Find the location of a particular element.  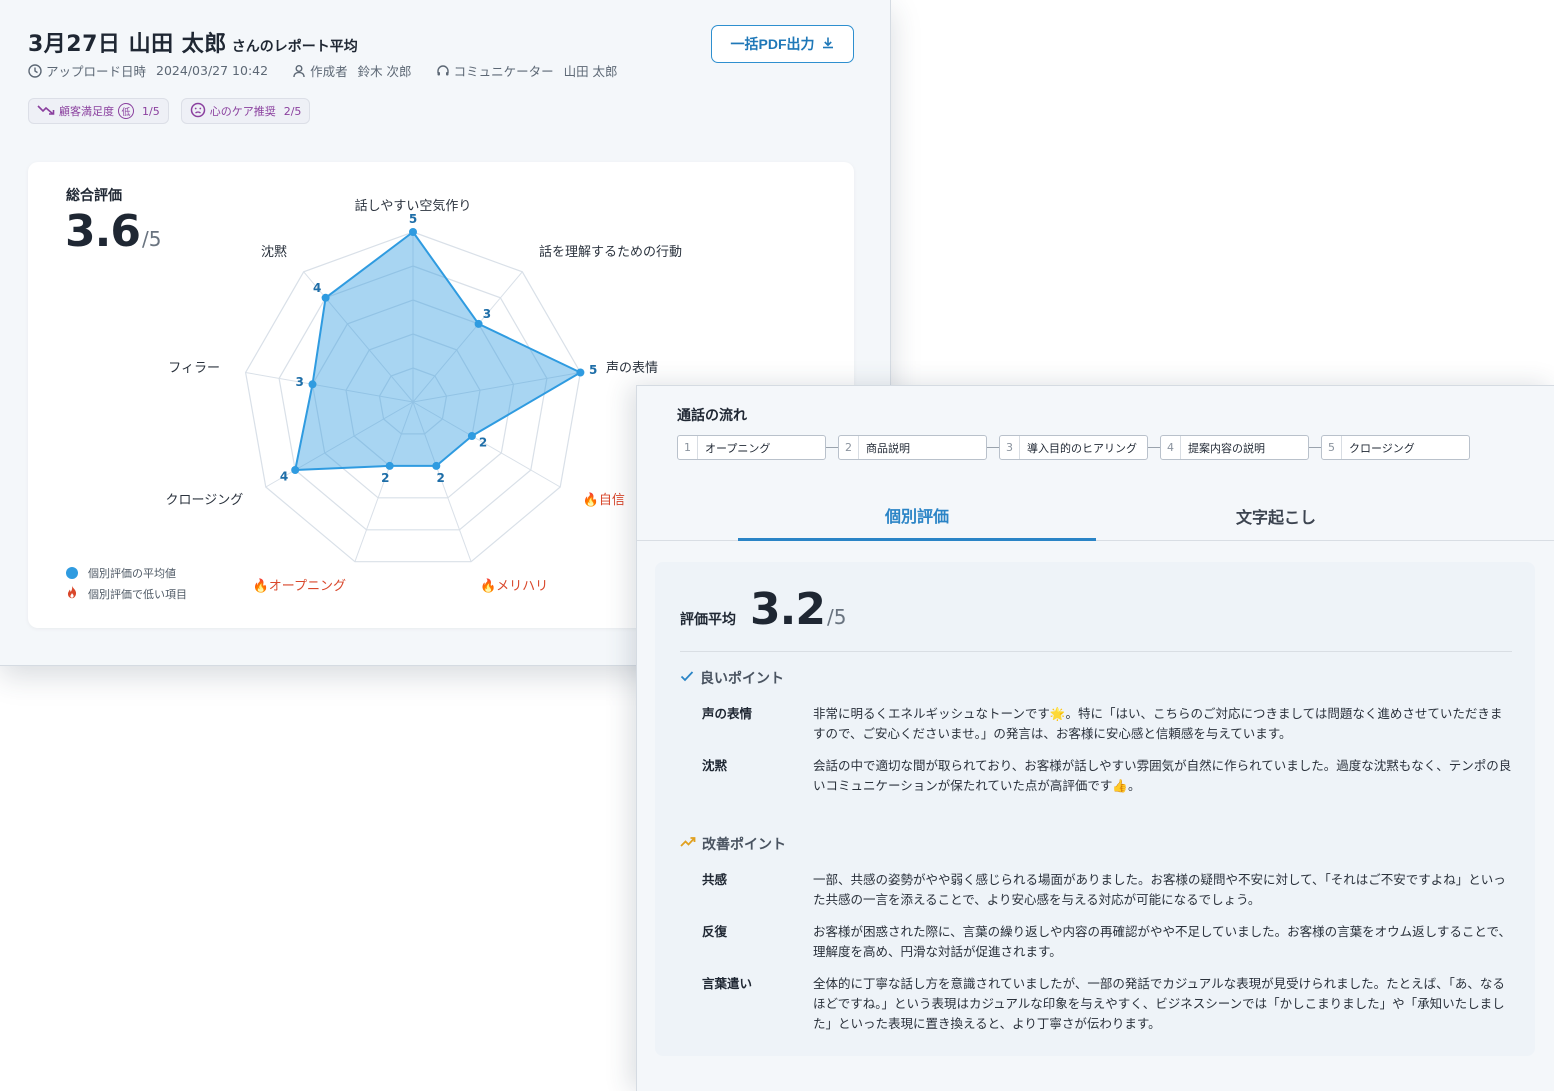

check-icon is located at coordinates (687, 678).